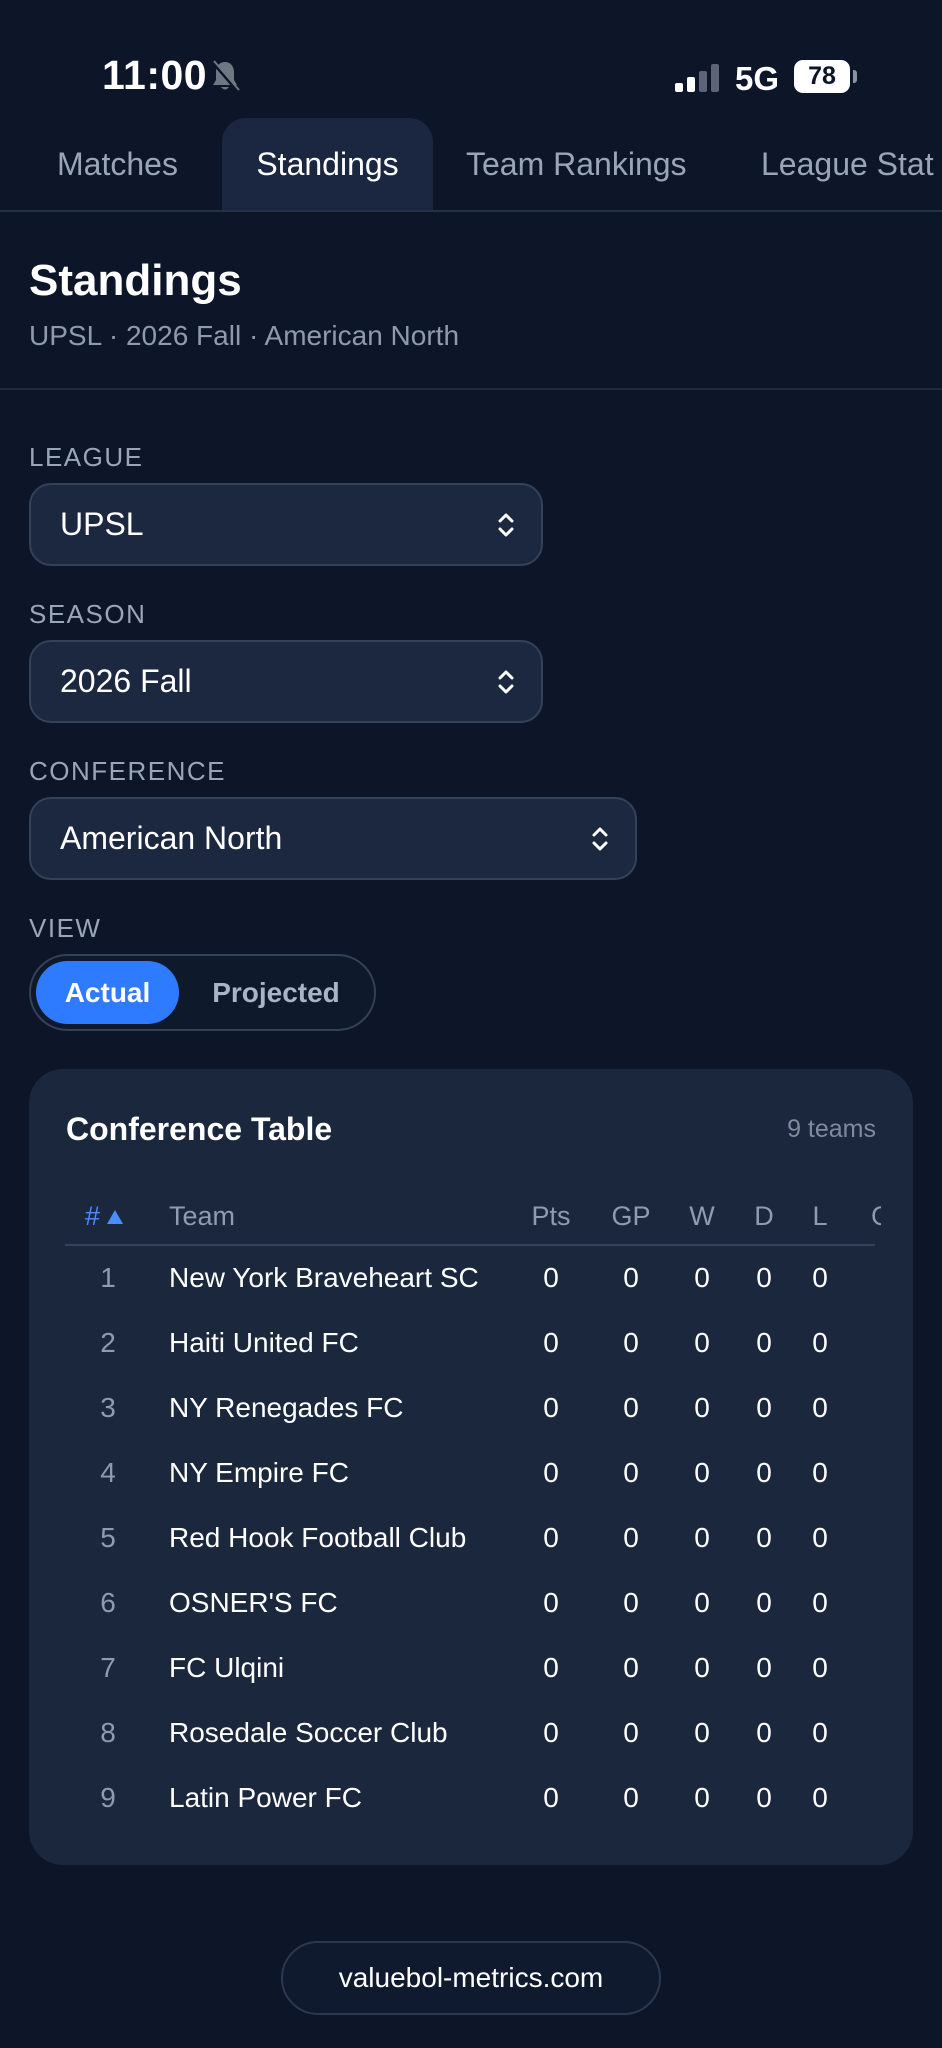 The height and width of the screenshot is (2048, 942). I want to click on row-team: OSNER'S FC, so click(253, 1602).